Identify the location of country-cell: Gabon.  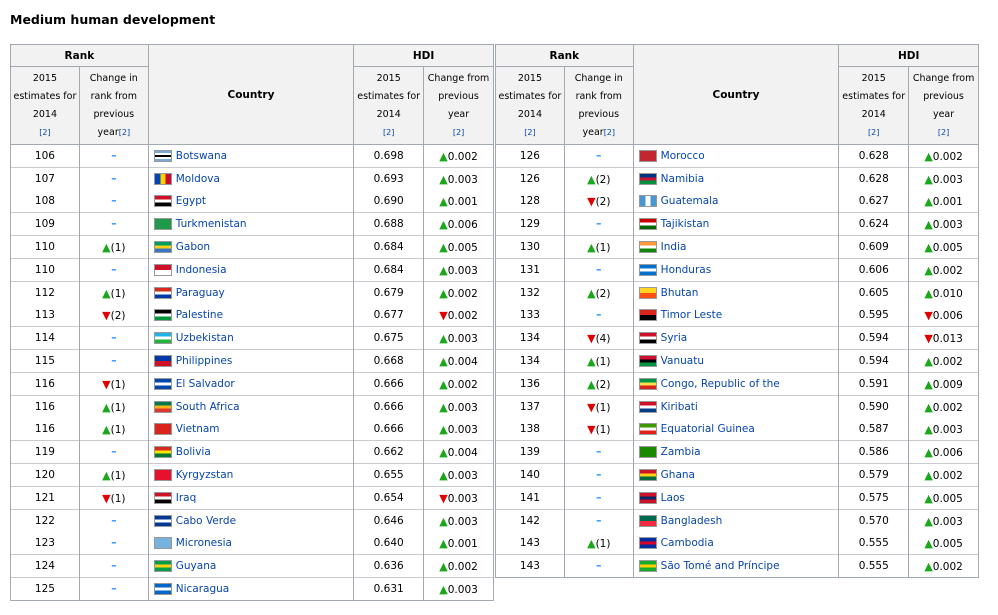
(251, 247).